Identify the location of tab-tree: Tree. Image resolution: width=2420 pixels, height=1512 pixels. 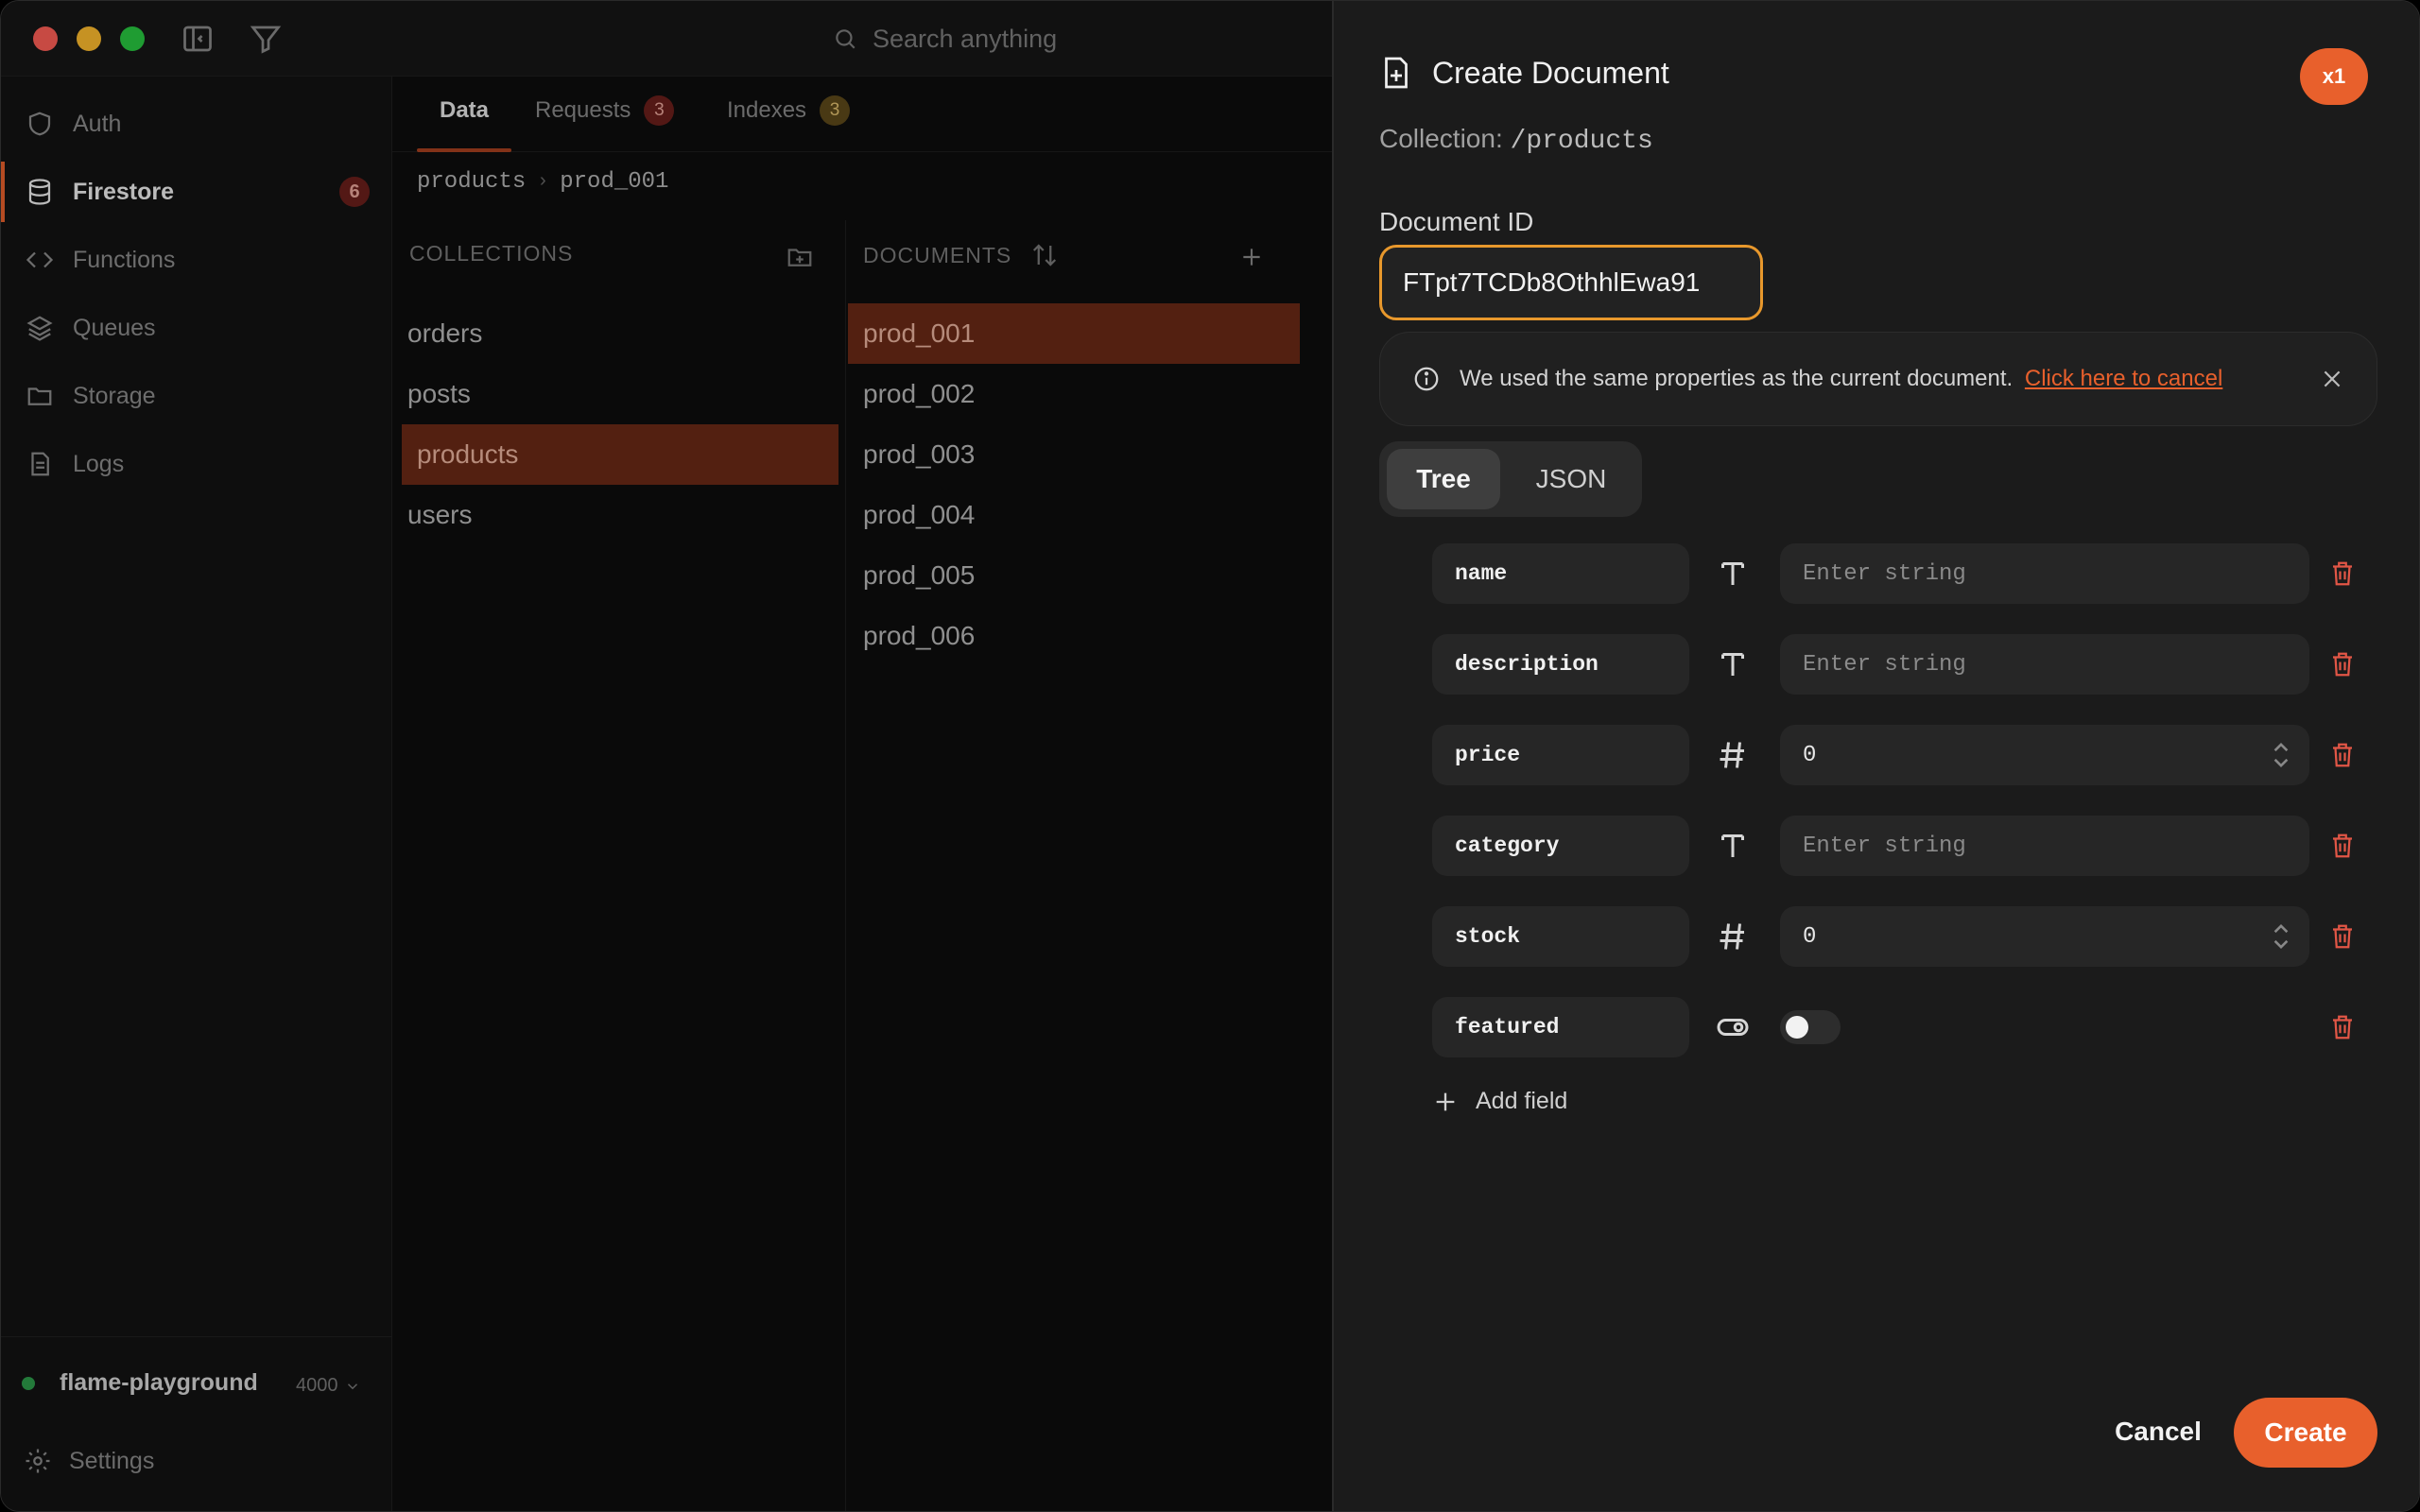
(1443, 479).